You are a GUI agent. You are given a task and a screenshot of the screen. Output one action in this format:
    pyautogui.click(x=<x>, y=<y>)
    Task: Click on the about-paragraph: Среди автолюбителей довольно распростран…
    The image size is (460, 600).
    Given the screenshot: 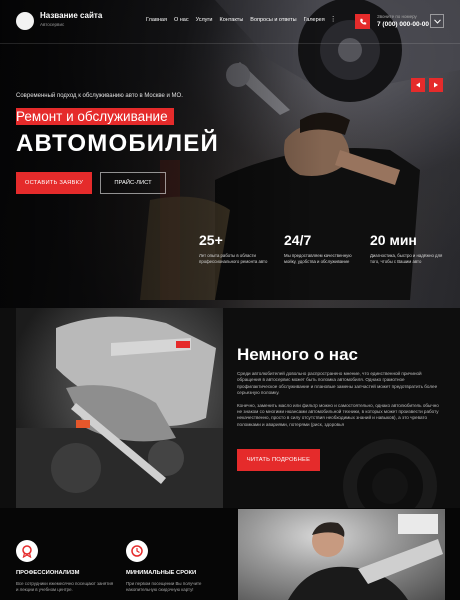 What is the action you would take?
    pyautogui.click(x=337, y=383)
    